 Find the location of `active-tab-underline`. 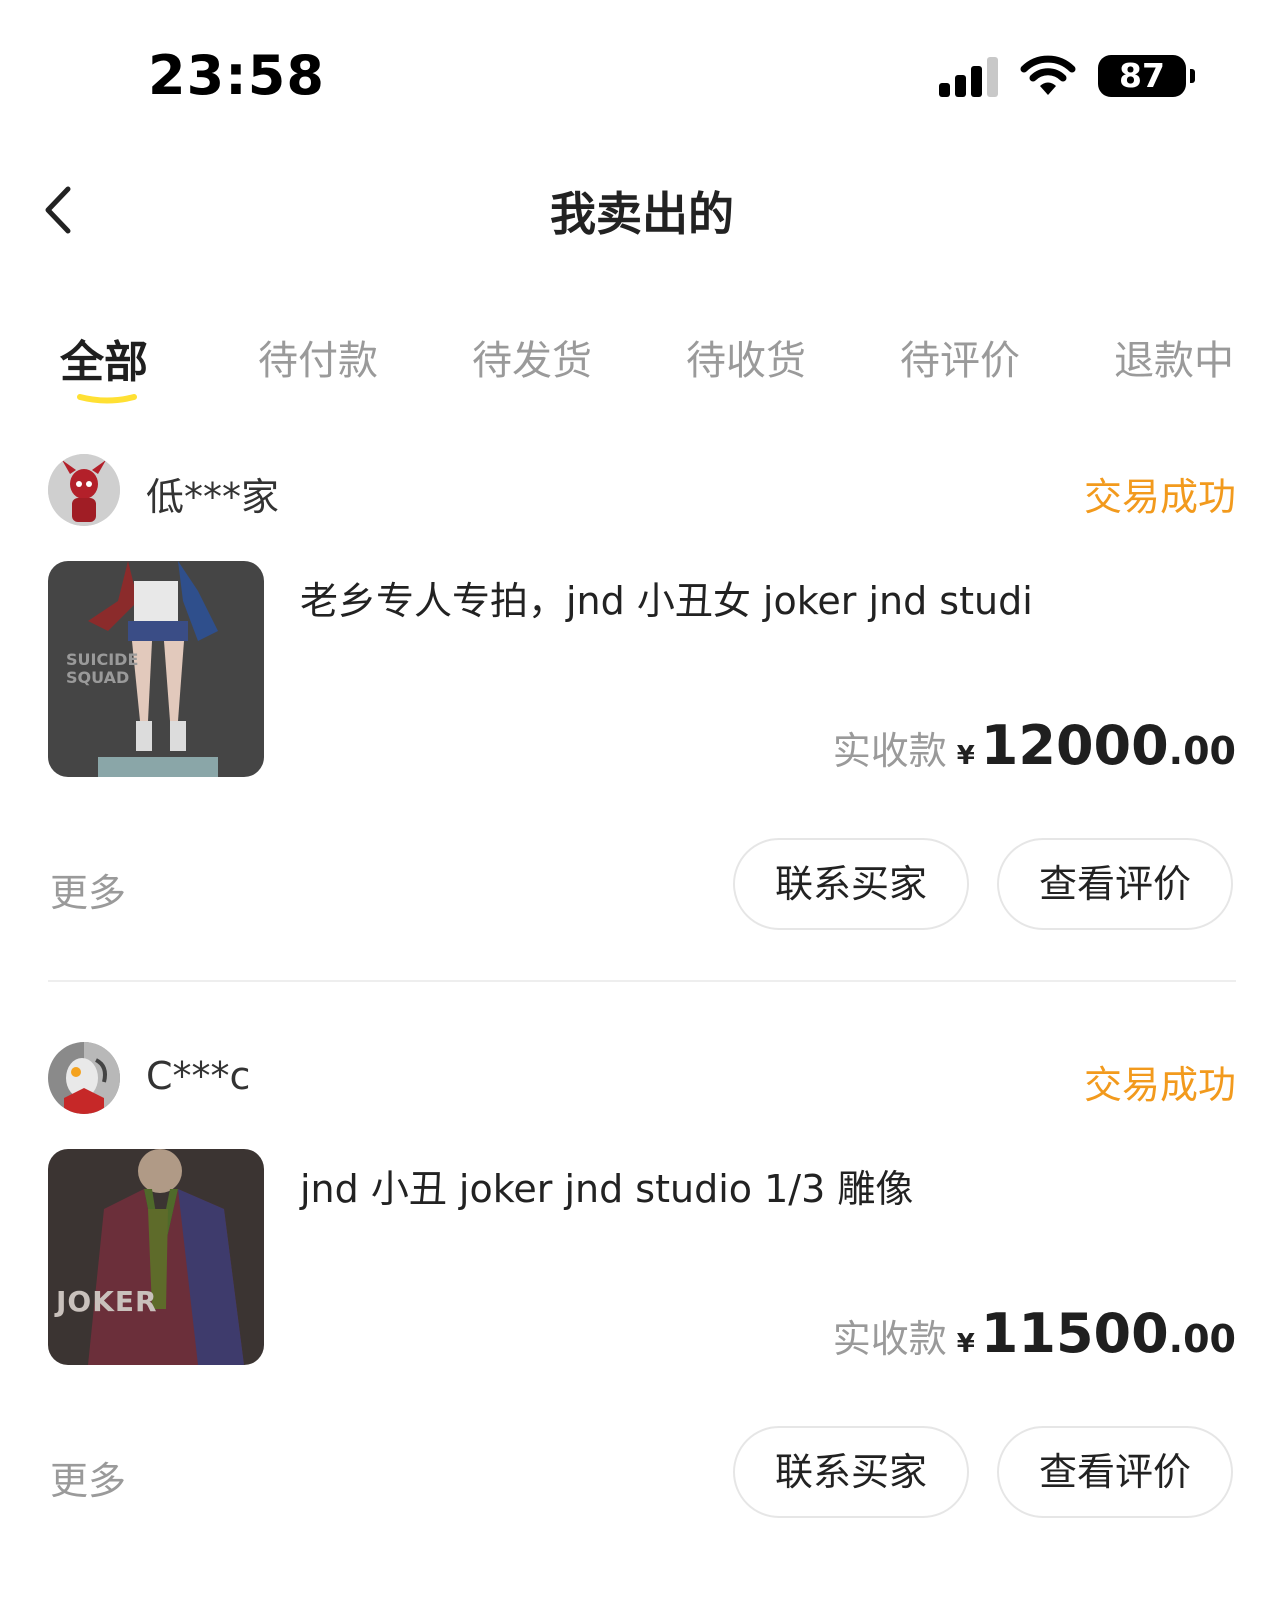

active-tab-underline is located at coordinates (107, 399).